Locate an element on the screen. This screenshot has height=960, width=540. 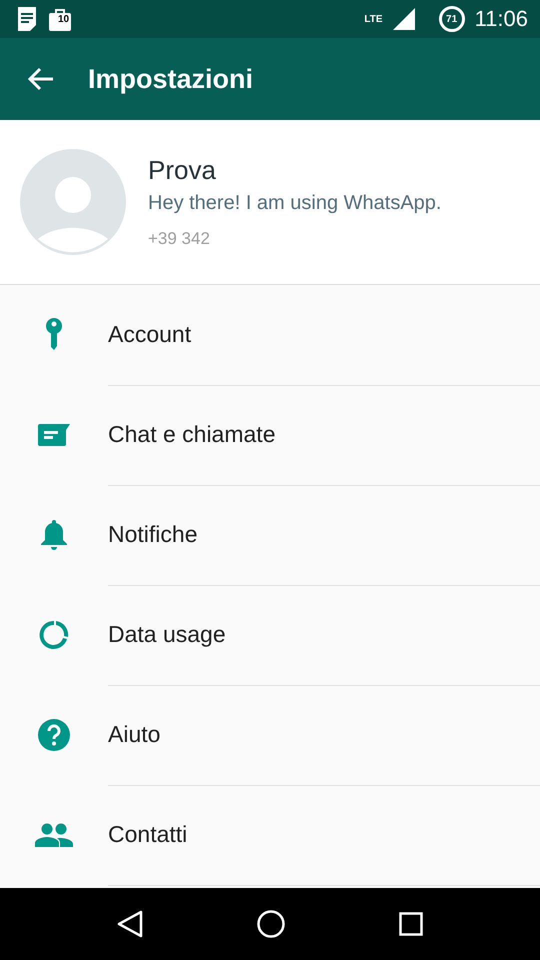
phone-number: +39 342 is located at coordinates (179, 239).